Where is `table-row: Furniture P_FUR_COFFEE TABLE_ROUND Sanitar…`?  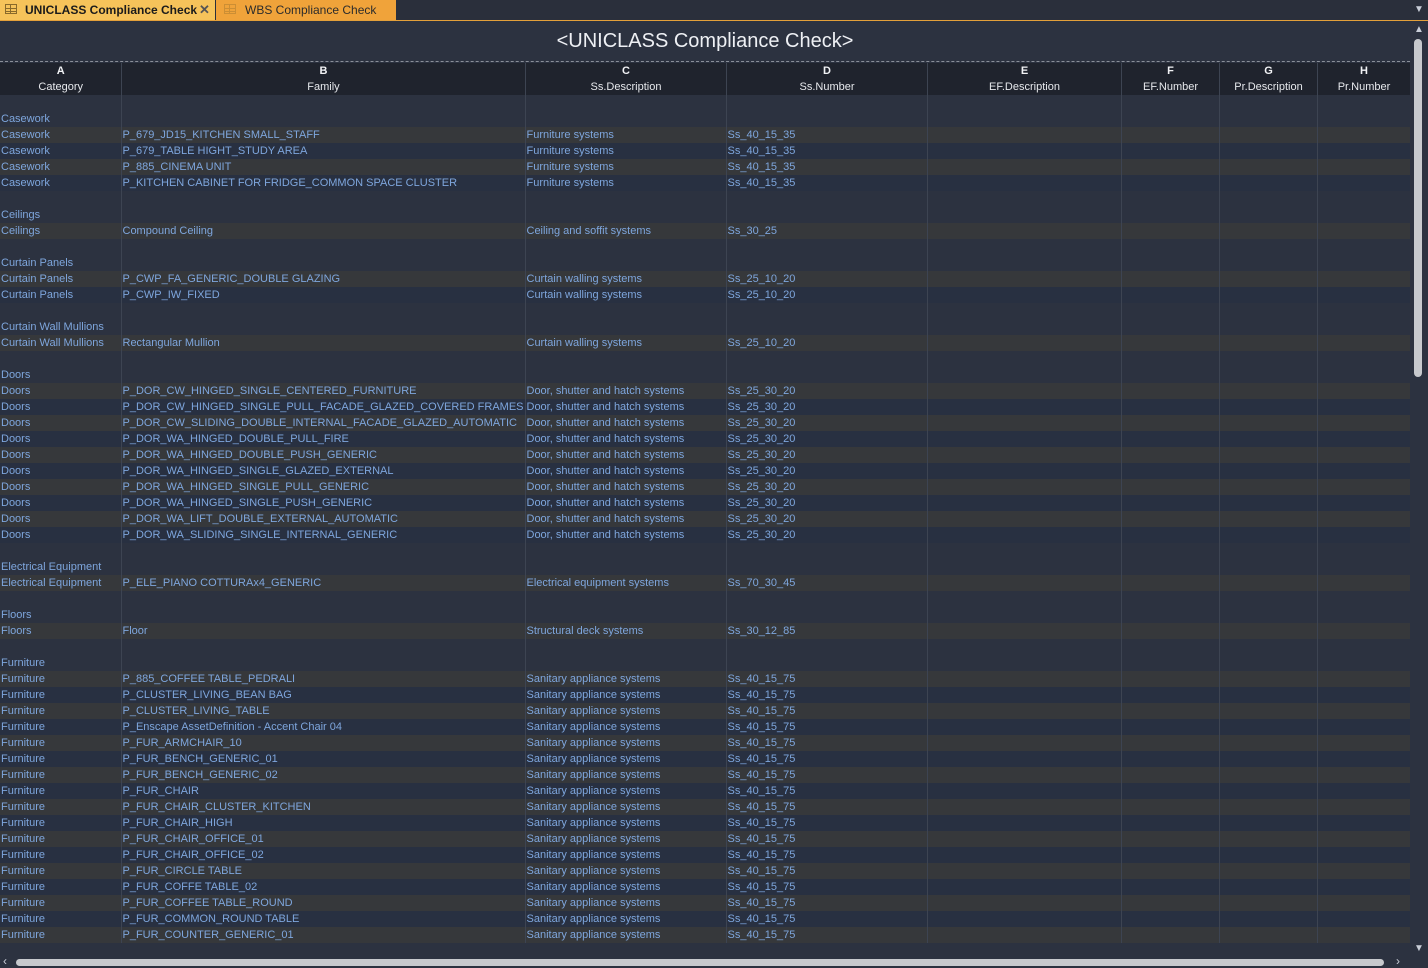 table-row: Furniture P_FUR_COFFEE TABLE_ROUND Sanitar… is located at coordinates (705, 903).